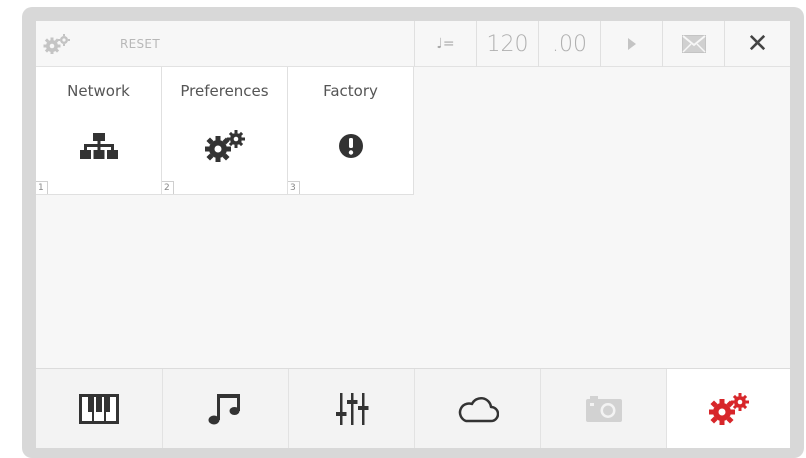 The height and width of the screenshot is (458, 806). I want to click on tile-label: Factory, so click(350, 91).